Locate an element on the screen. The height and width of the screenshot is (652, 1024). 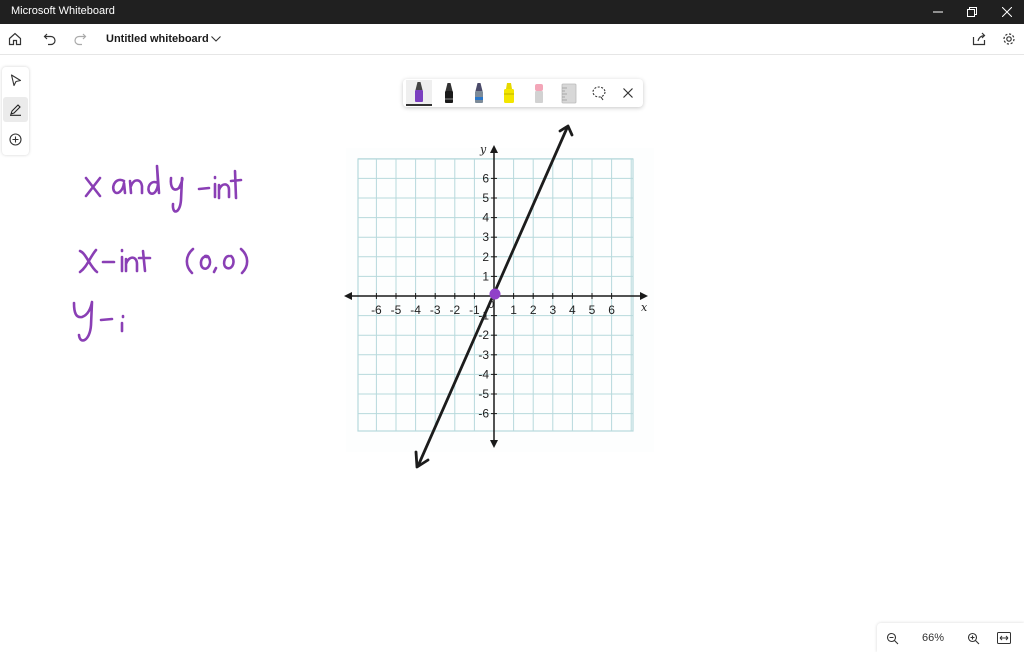
minimize-button is located at coordinates (938, 12).